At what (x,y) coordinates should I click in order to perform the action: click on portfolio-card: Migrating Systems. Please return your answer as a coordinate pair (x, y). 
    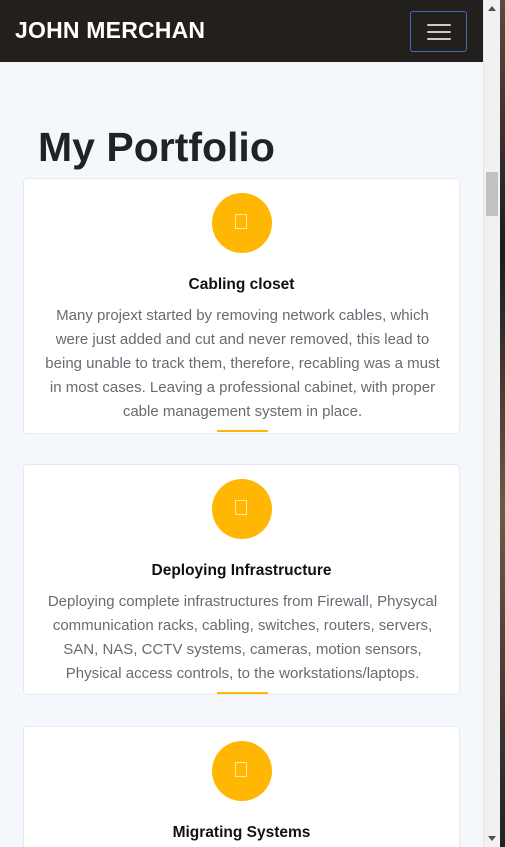
    Looking at the image, I should click on (241, 786).